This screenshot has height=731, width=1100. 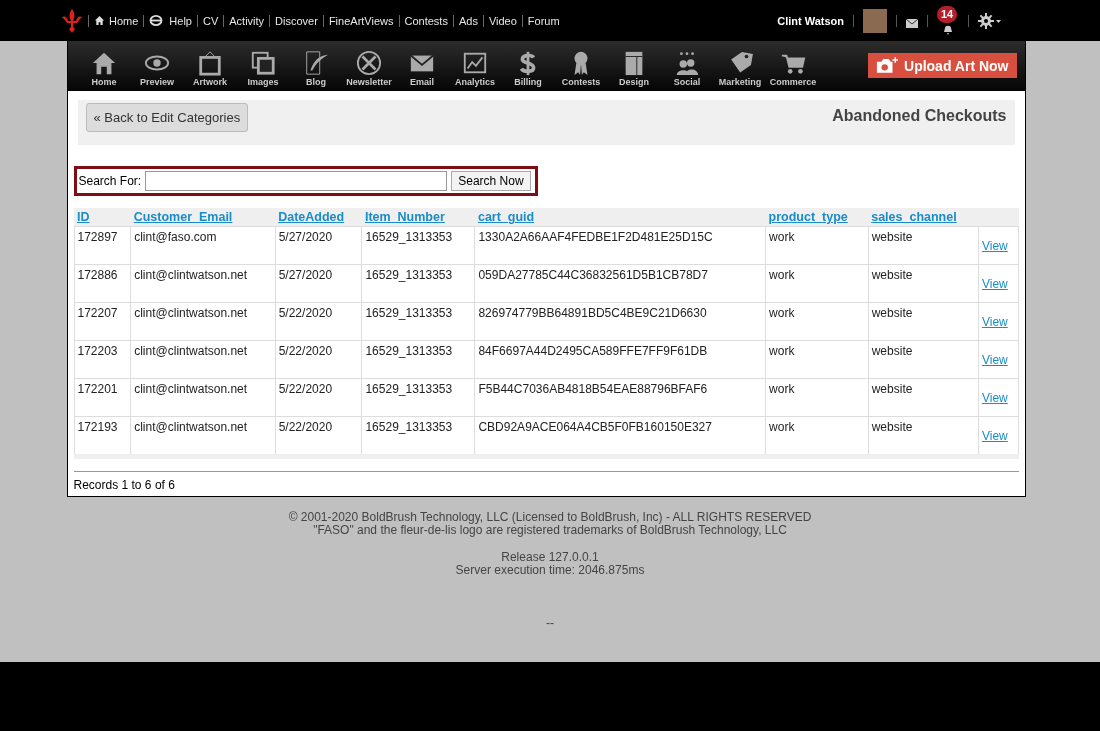 What do you see at coordinates (550, 623) in the screenshot?
I see `footer-mark: --` at bounding box center [550, 623].